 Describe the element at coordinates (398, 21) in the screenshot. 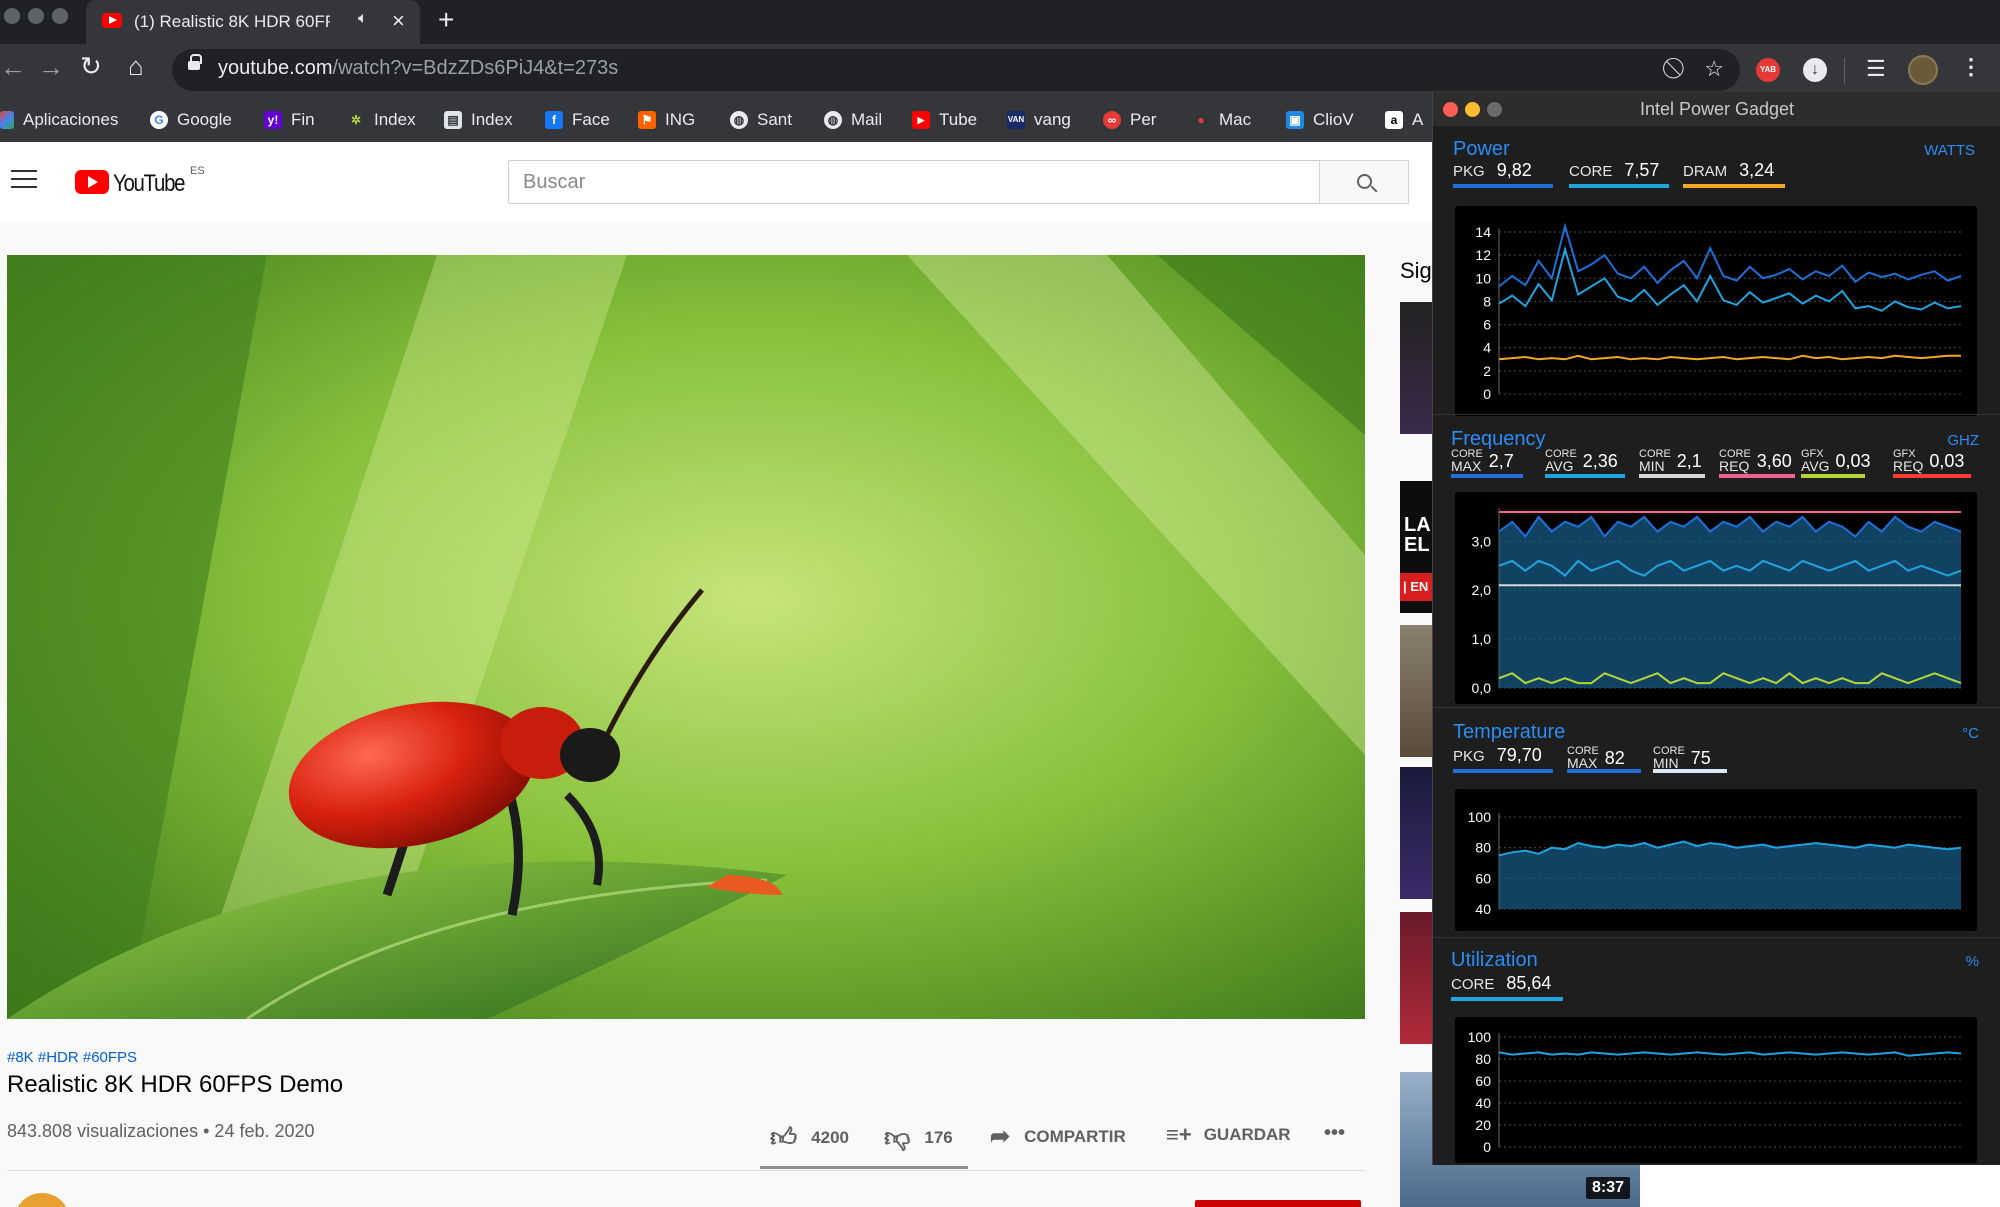

I see `close-tab-icon: ×` at that location.